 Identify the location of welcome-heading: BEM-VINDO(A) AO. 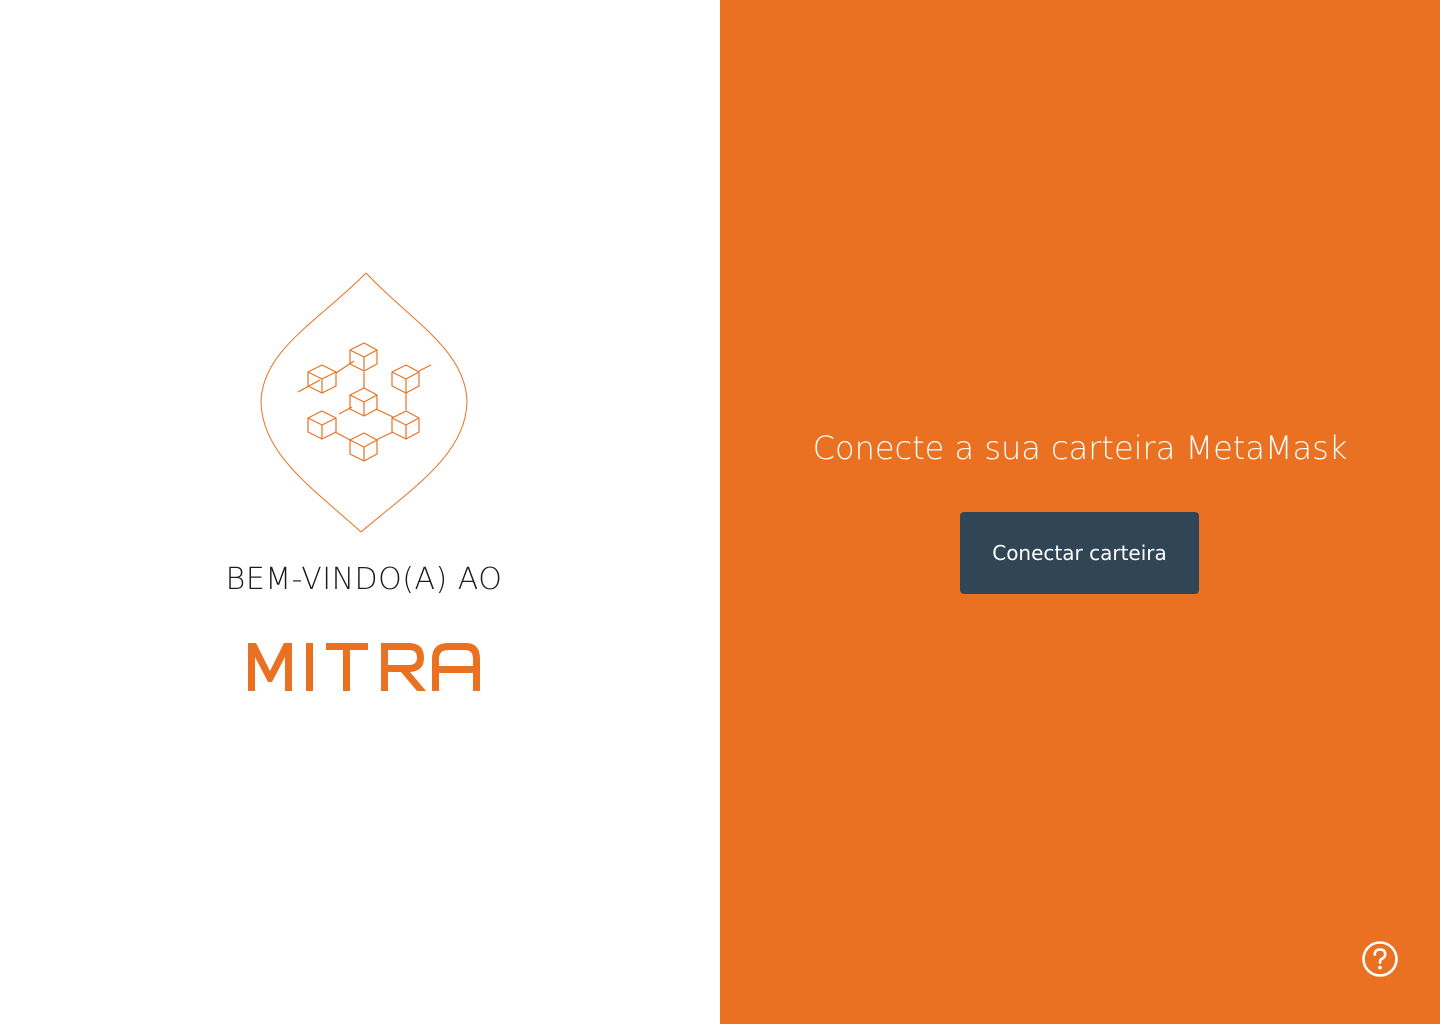
(364, 579).